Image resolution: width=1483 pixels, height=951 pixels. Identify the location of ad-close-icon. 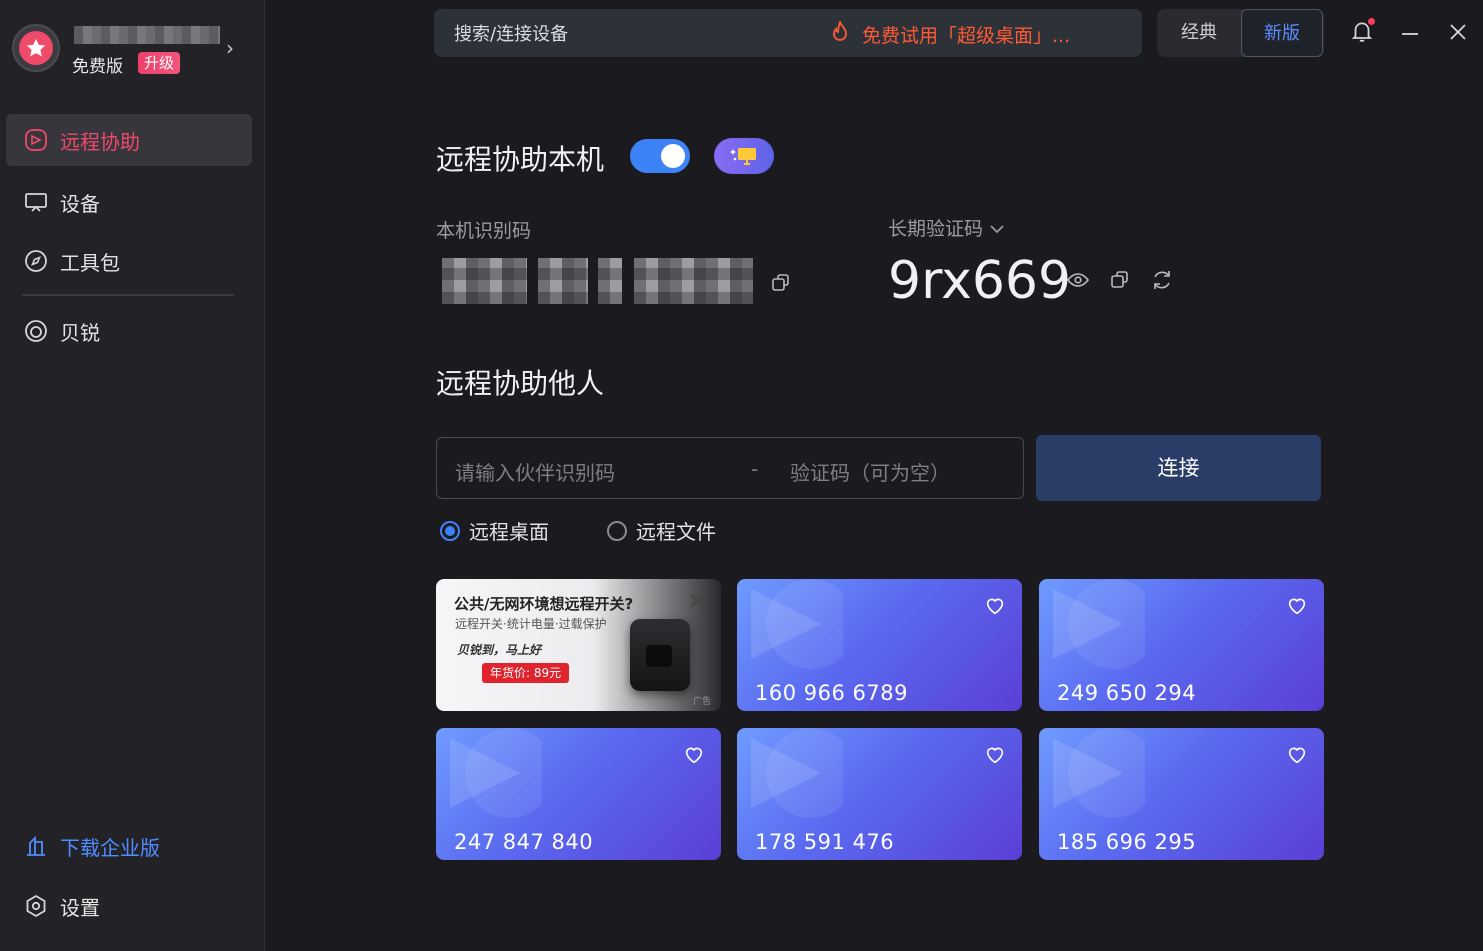
(697, 601).